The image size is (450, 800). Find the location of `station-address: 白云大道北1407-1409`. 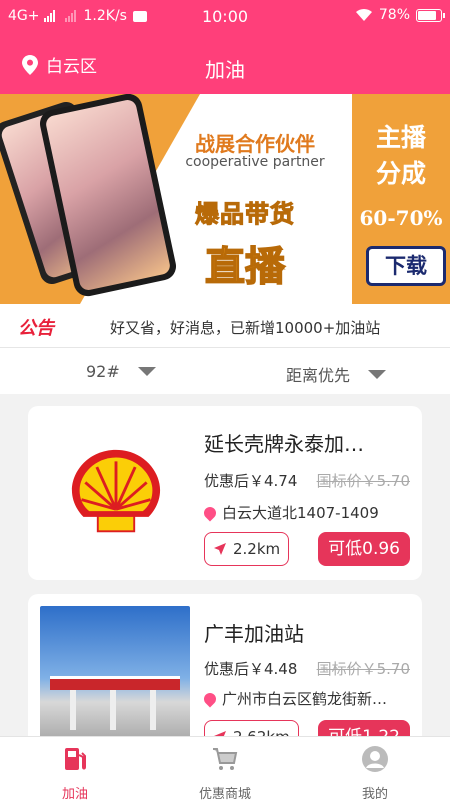

station-address: 白云大道北1407-1409 is located at coordinates (290, 512).